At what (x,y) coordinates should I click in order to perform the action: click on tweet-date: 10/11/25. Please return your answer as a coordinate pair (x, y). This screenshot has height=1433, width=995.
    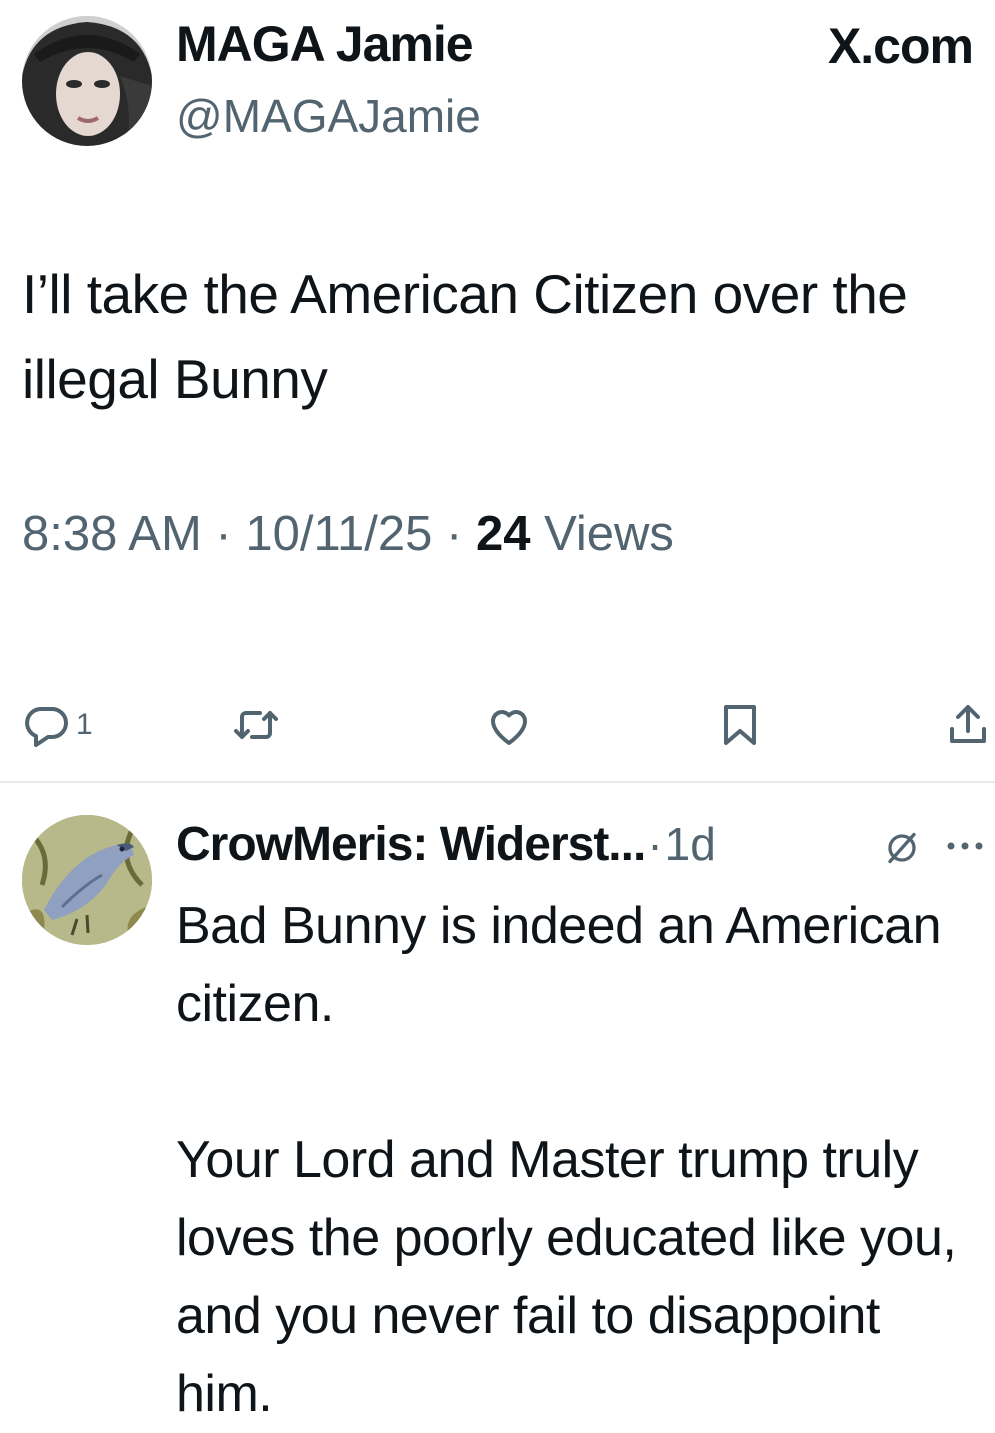
    Looking at the image, I should click on (338, 534).